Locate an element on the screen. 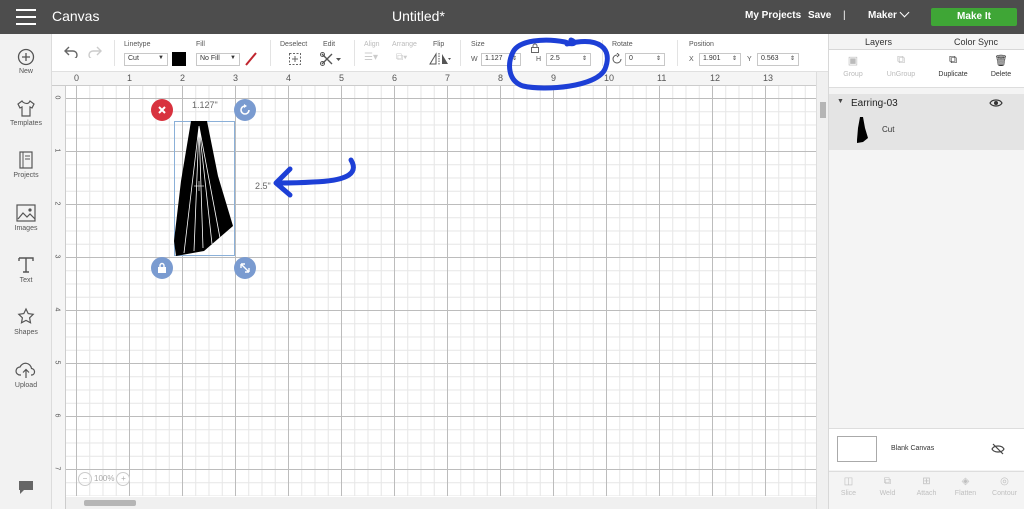 The image size is (1024, 509). ruler-number: 11 is located at coordinates (662, 78).